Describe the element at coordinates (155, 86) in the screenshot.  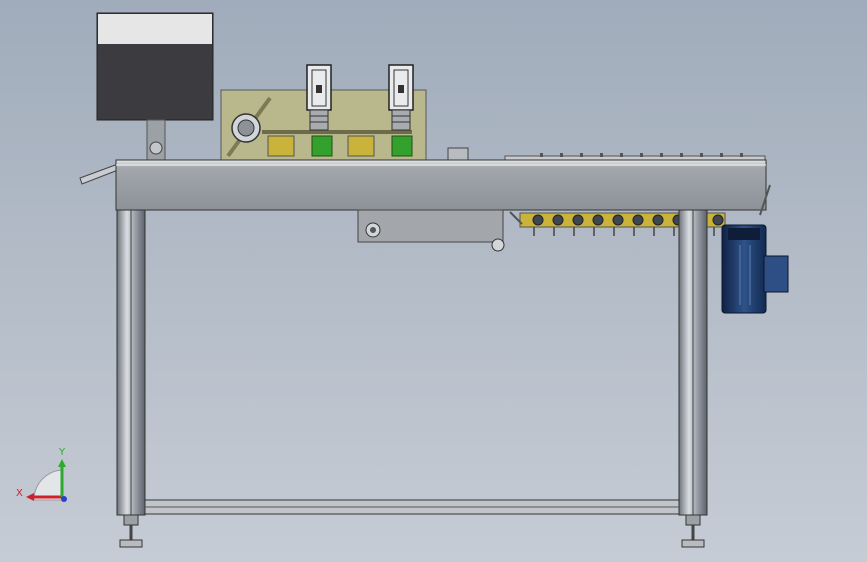
I see `hmi-screen-box` at that location.